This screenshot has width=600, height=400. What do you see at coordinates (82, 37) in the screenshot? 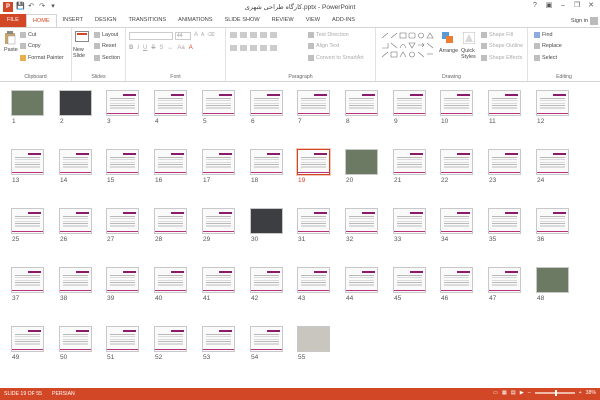
I see `new-slide-icon` at bounding box center [82, 37].